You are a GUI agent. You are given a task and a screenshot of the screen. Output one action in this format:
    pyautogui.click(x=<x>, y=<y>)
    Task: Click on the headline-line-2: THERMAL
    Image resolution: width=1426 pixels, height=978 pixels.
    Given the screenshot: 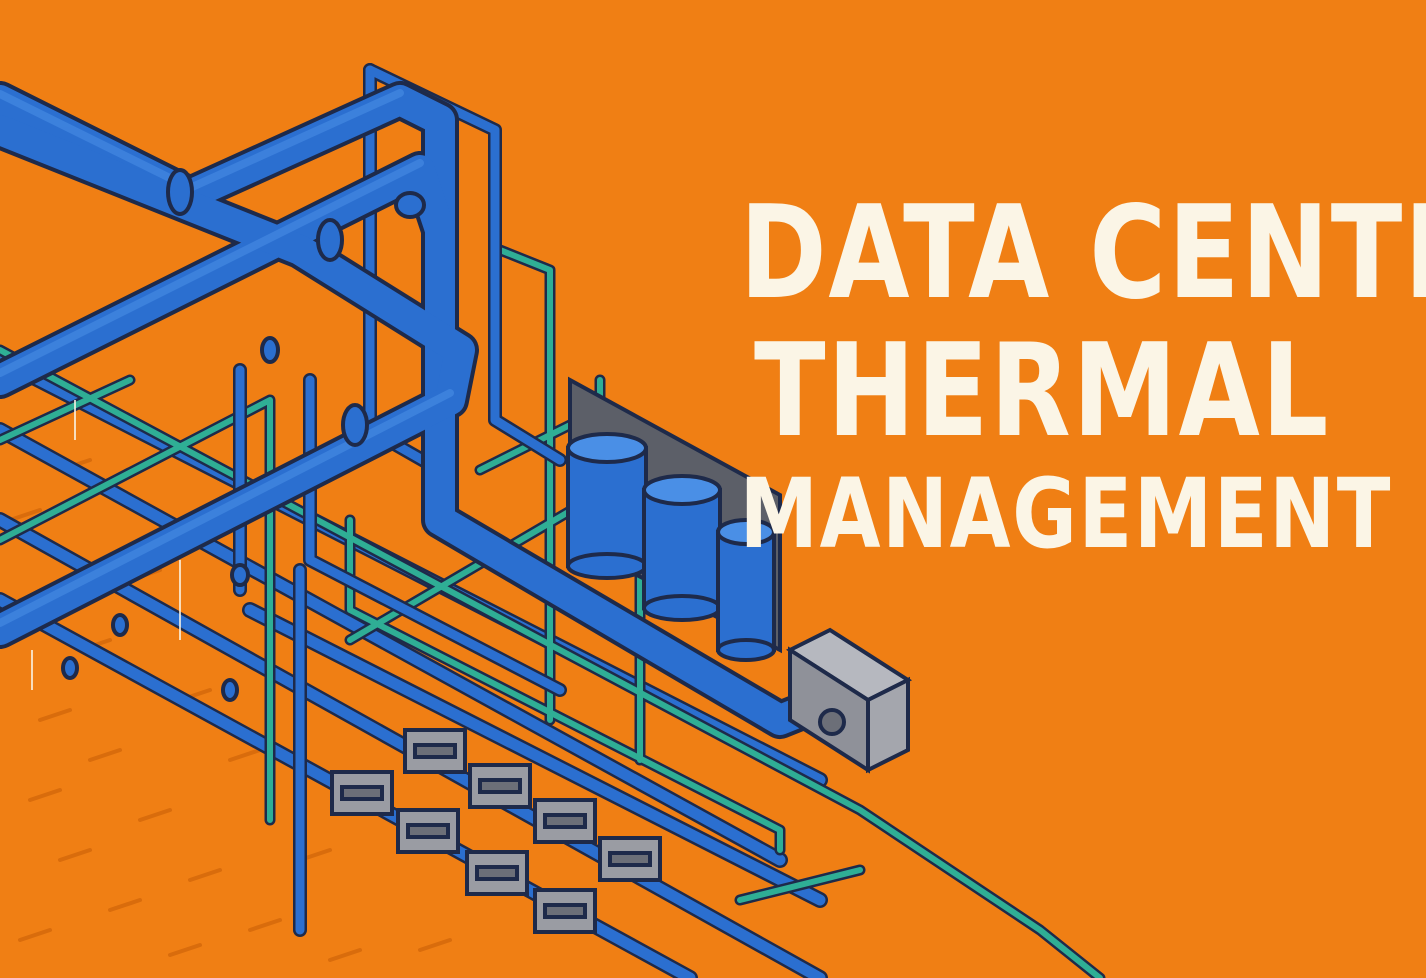 What is the action you would take?
    pyautogui.click(x=1042, y=391)
    